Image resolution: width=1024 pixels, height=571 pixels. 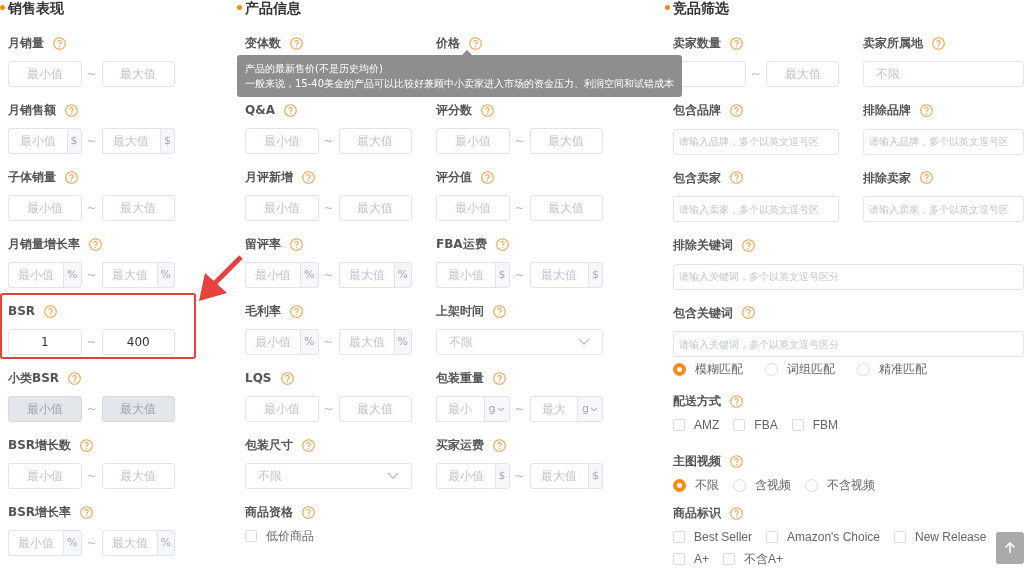 I want to click on field-label: 上架时间, so click(x=460, y=311).